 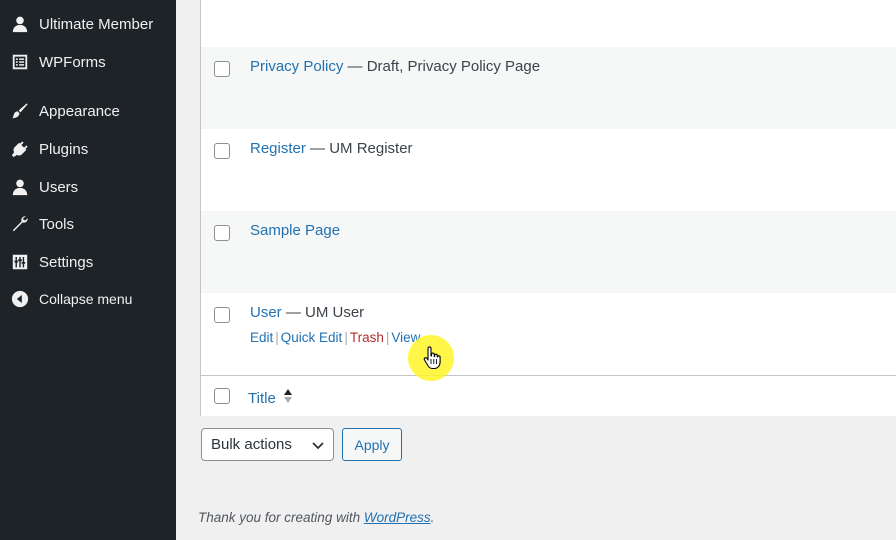 I want to click on title-column-label: Title, so click(x=262, y=398).